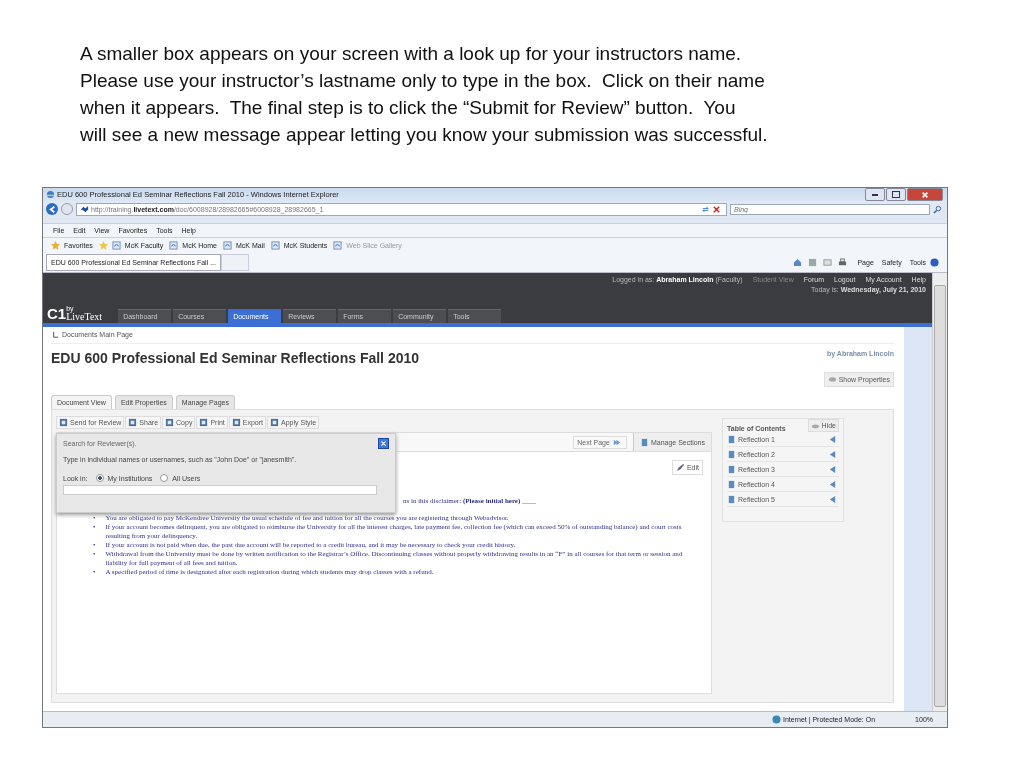 This screenshot has height=768, width=1024. Describe the element at coordinates (843, 262) in the screenshot. I see `printer-icon` at that location.